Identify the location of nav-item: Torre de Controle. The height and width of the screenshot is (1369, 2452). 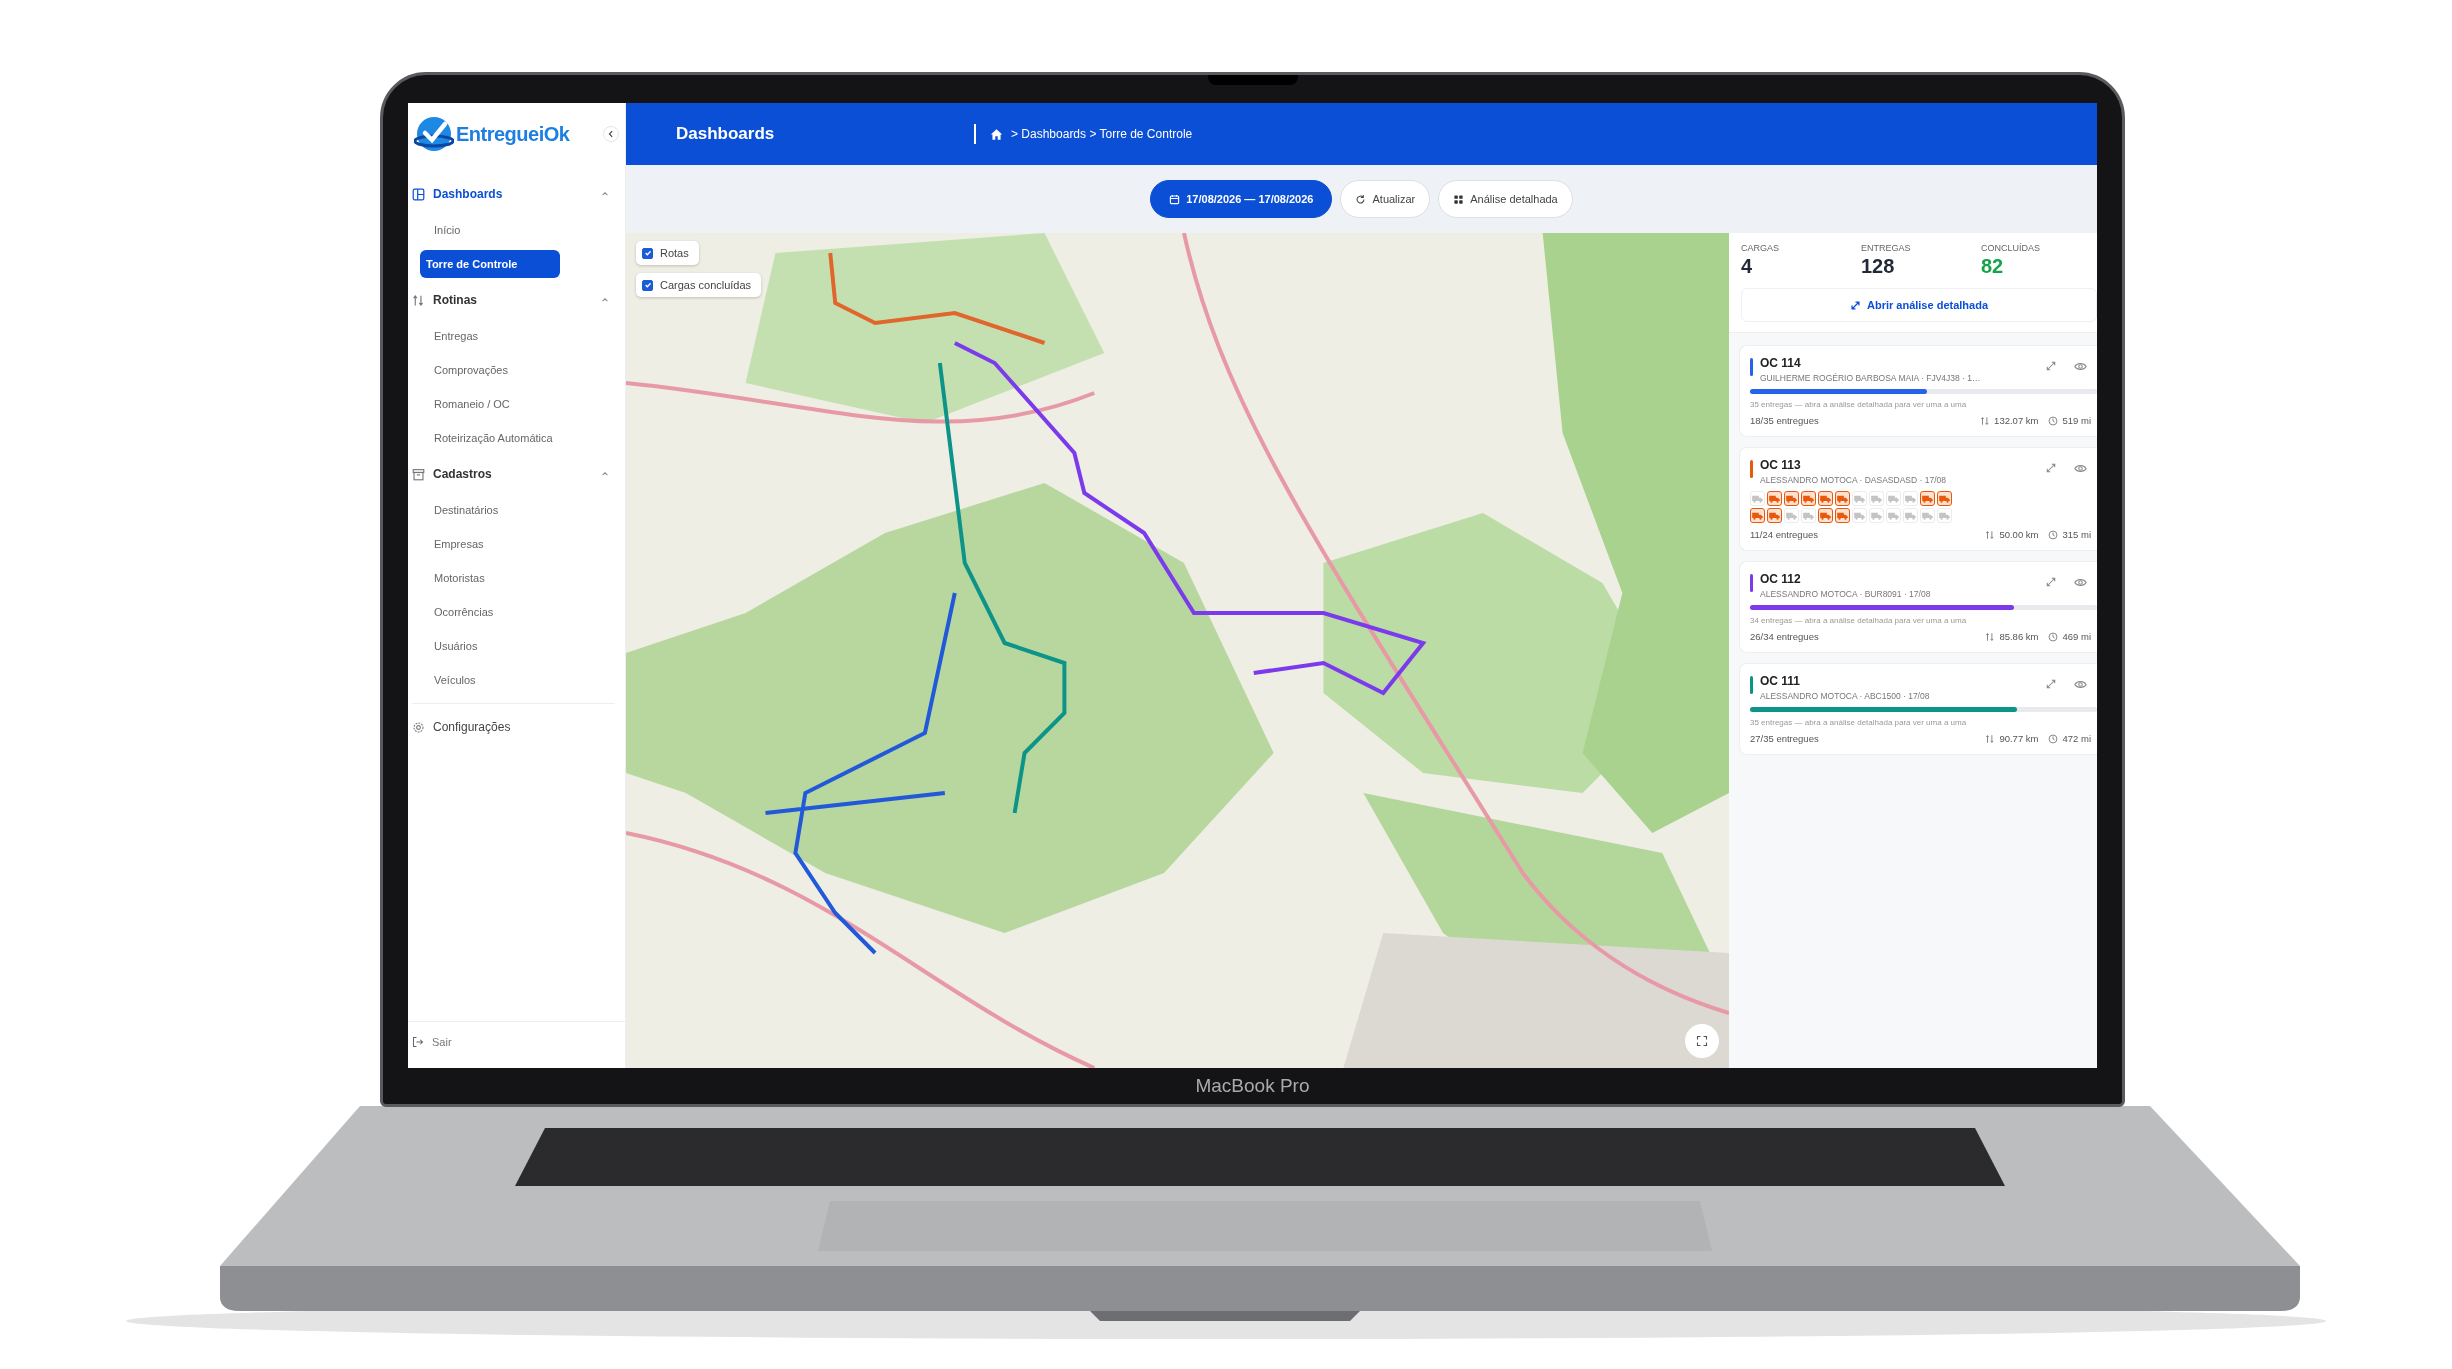
(490, 264).